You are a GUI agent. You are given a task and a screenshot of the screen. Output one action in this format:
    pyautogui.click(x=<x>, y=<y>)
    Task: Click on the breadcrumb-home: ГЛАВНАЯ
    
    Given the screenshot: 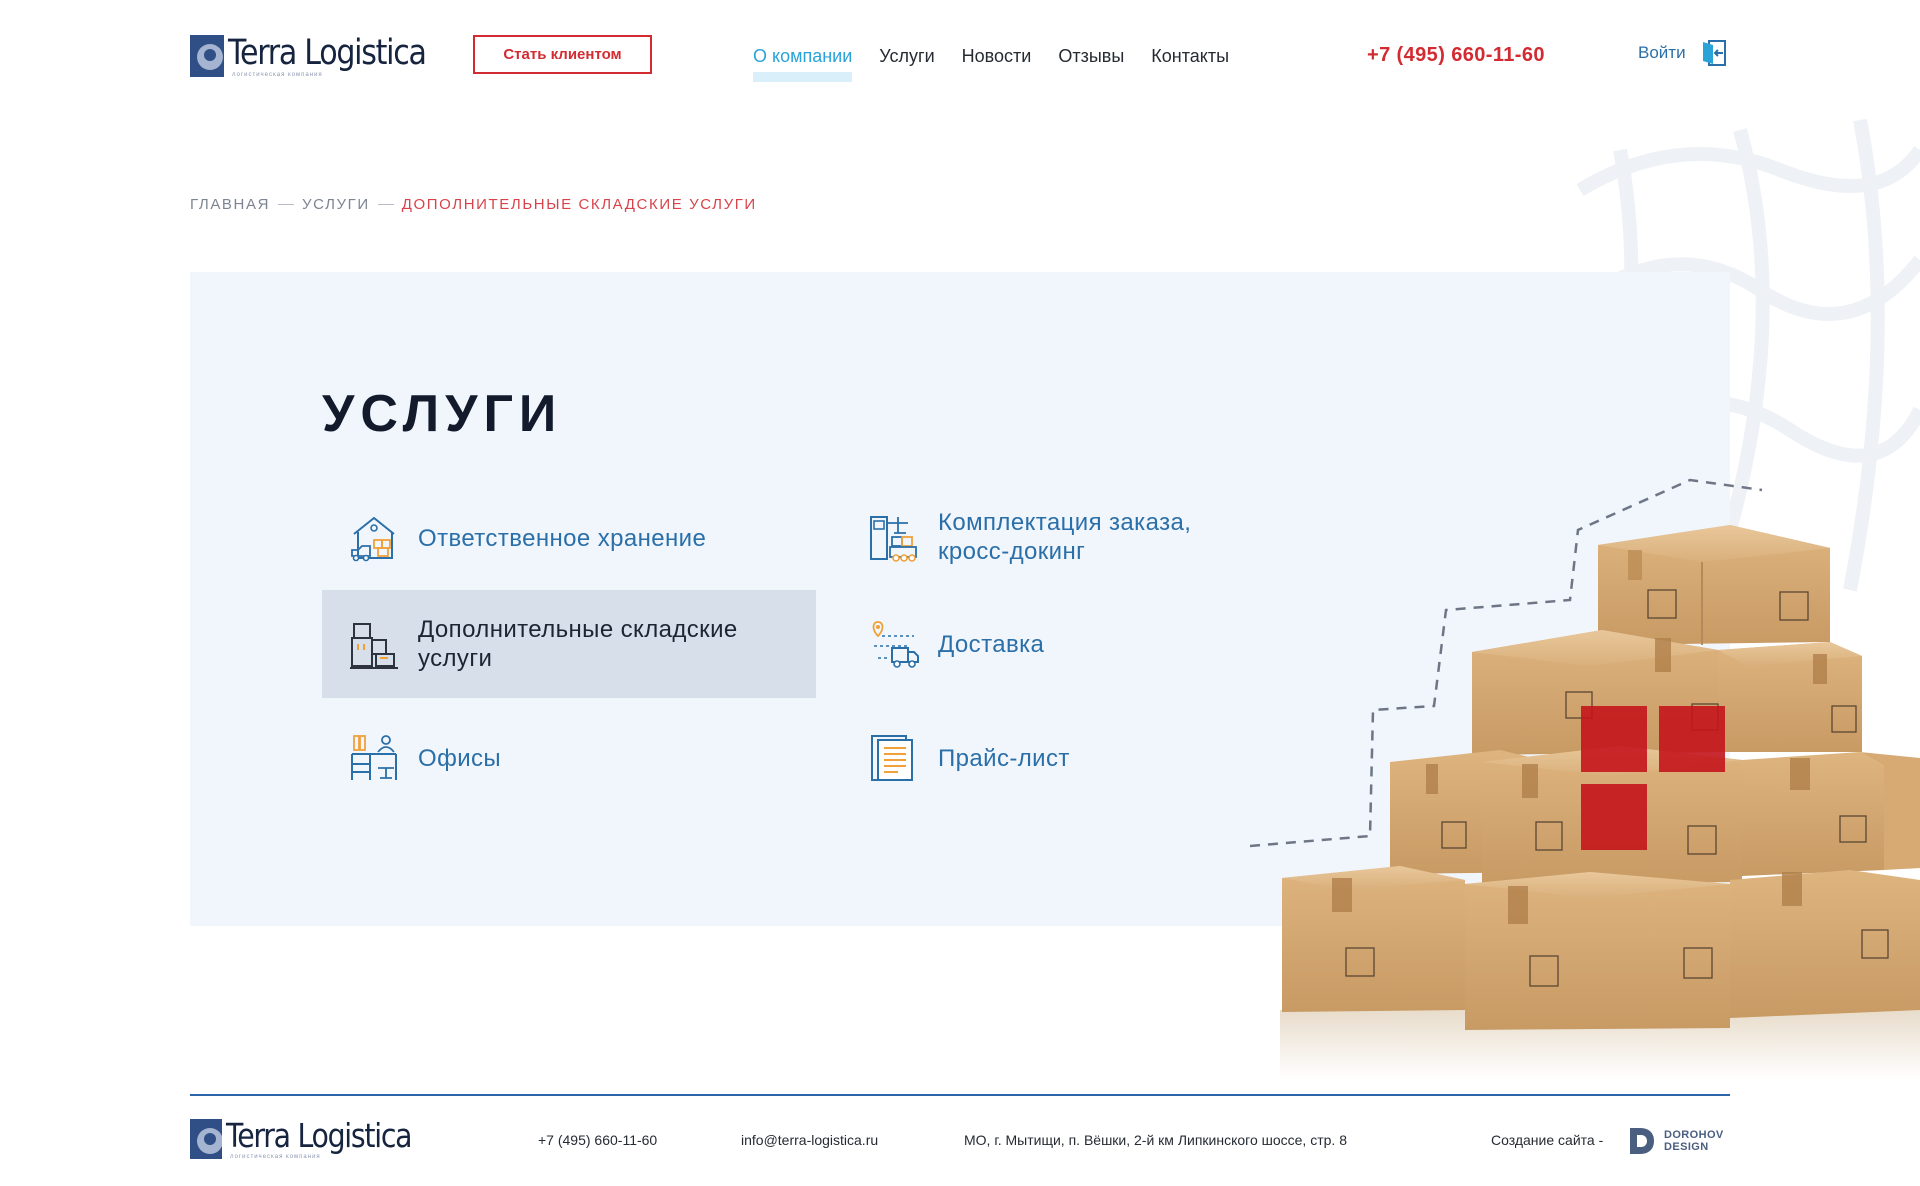 What is the action you would take?
    pyautogui.click(x=230, y=204)
    